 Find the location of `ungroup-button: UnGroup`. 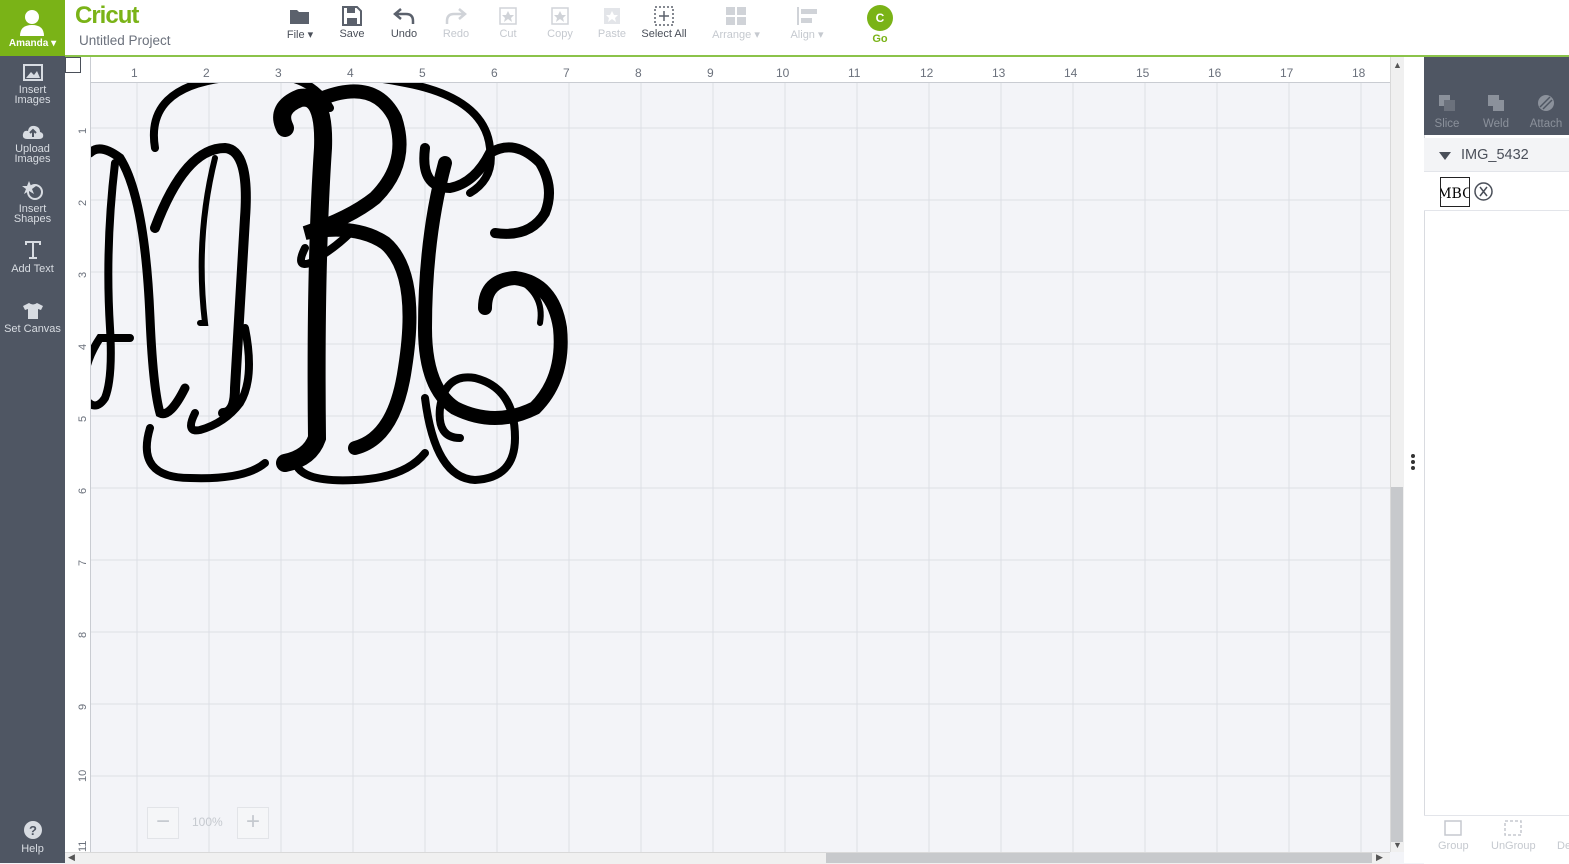

ungroup-button: UnGroup is located at coordinates (1513, 846).